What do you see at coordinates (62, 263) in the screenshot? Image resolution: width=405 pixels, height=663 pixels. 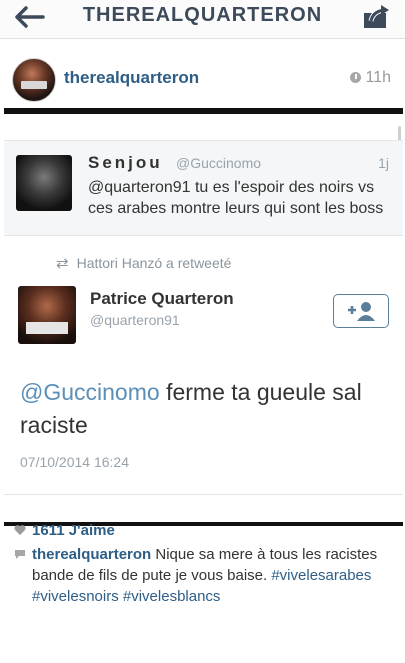 I see `retweet-icon: ⇄` at bounding box center [62, 263].